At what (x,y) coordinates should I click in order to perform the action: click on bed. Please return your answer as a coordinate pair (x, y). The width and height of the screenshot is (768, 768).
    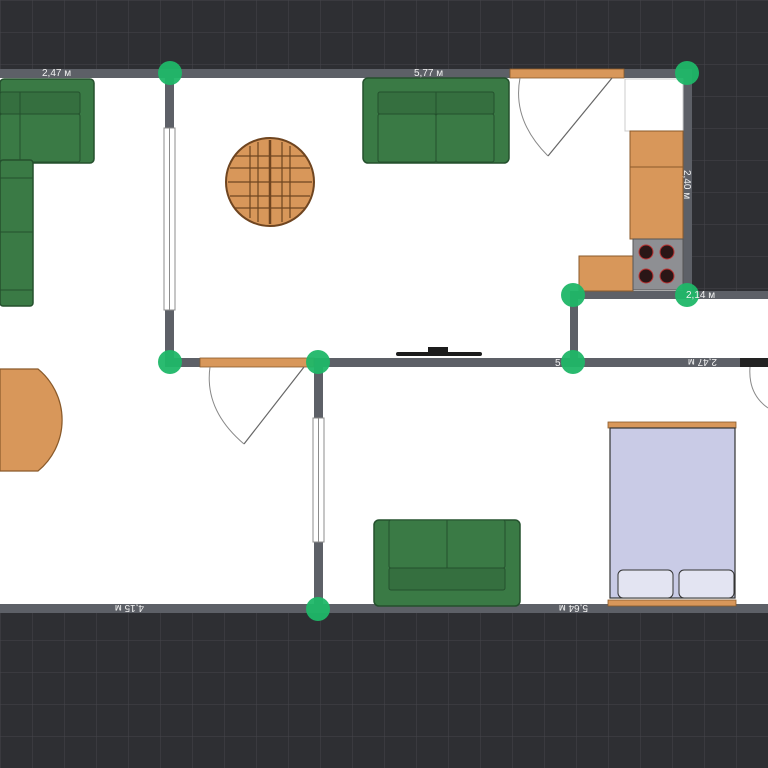
    Looking at the image, I should click on (672, 514).